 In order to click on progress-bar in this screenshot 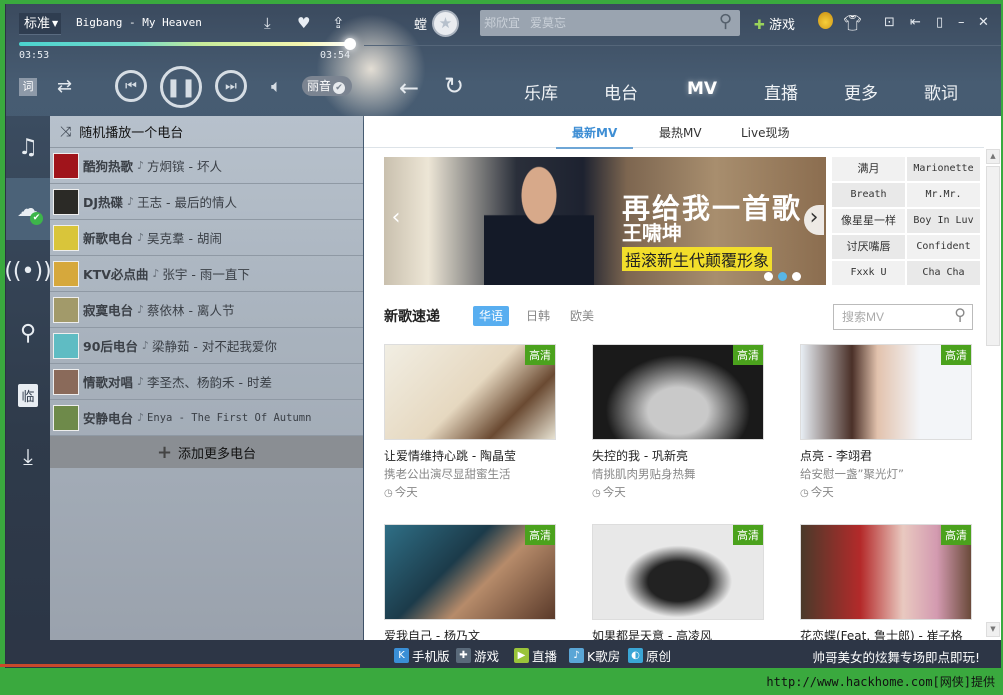, I will do `click(185, 44)`.